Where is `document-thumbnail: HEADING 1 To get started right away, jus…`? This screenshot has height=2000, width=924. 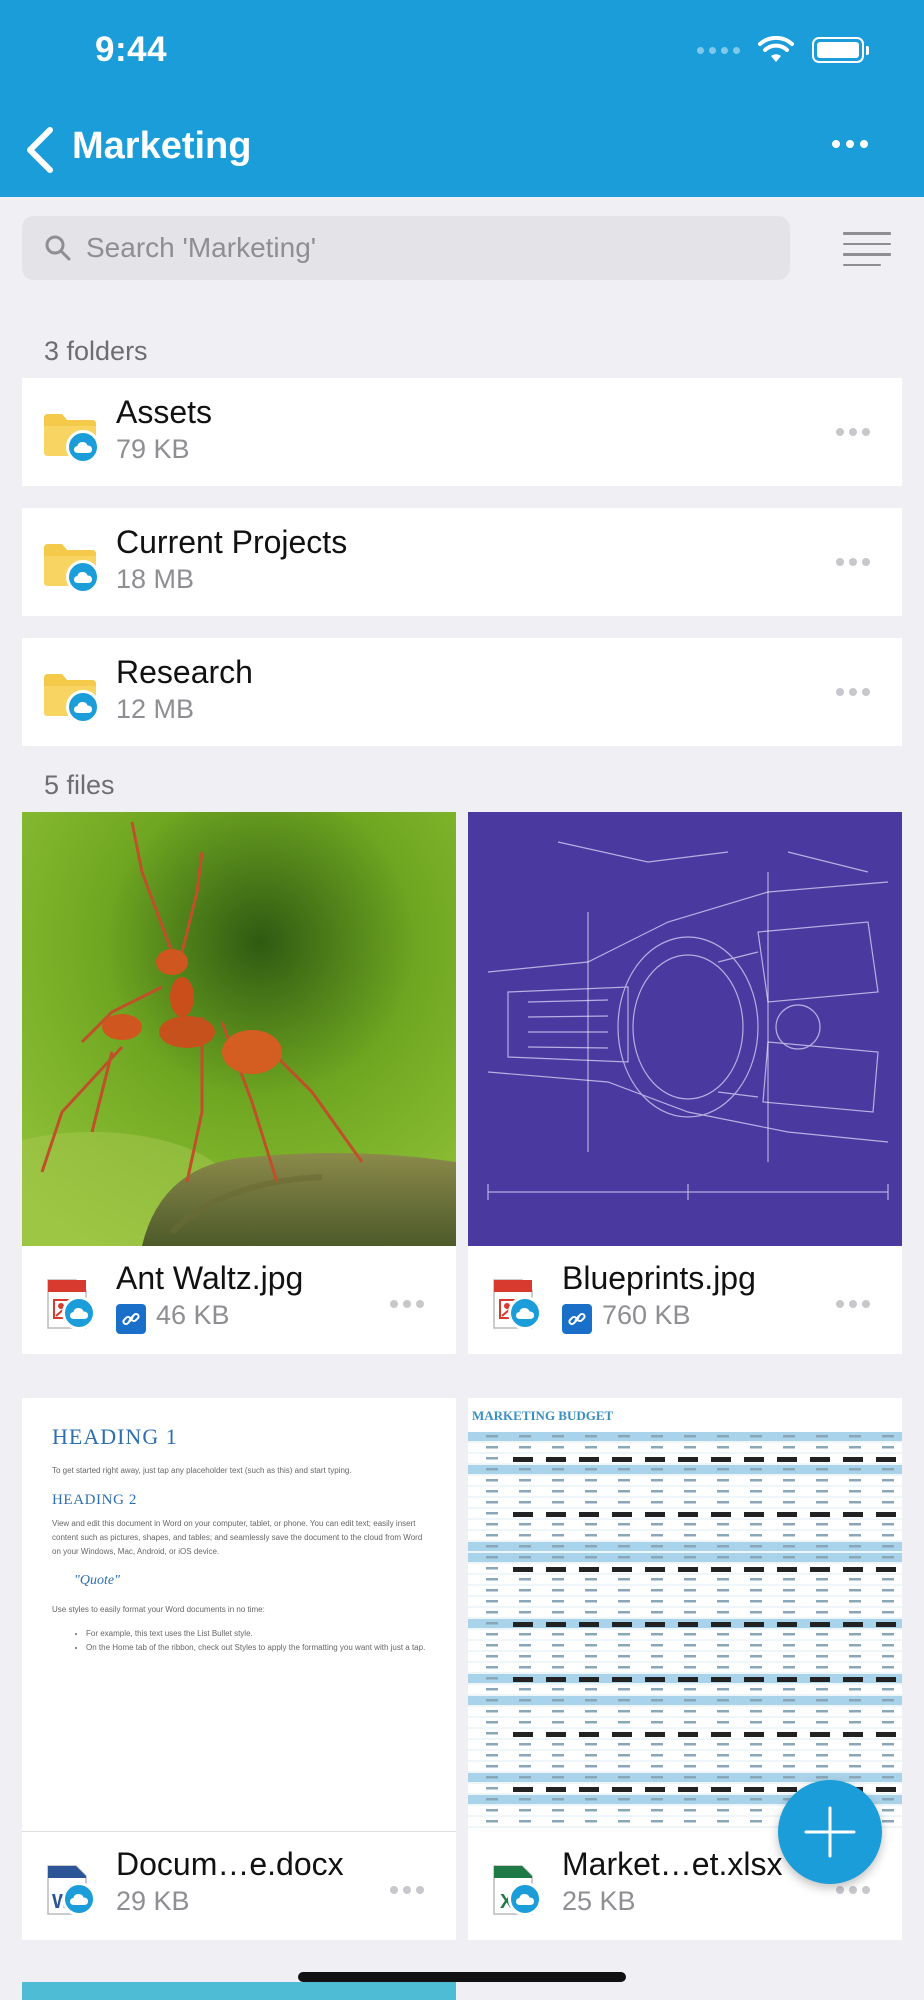 document-thumbnail: HEADING 1 To get started right away, jus… is located at coordinates (239, 1615).